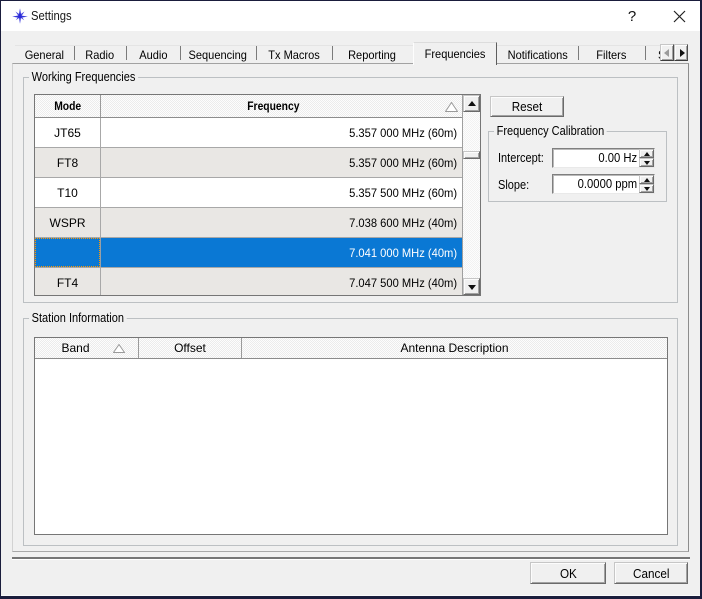 The image size is (702, 599). Describe the element at coordinates (190, 348) in the screenshot. I see `column-header-offset: Offset` at that location.